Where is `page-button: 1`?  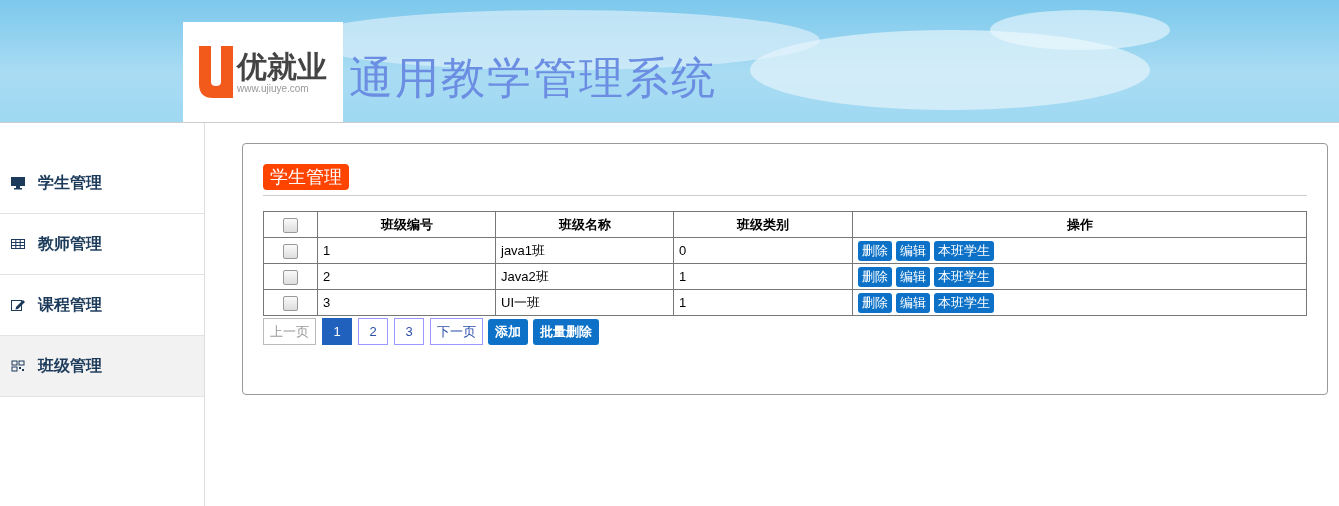
page-button: 1 is located at coordinates (337, 331).